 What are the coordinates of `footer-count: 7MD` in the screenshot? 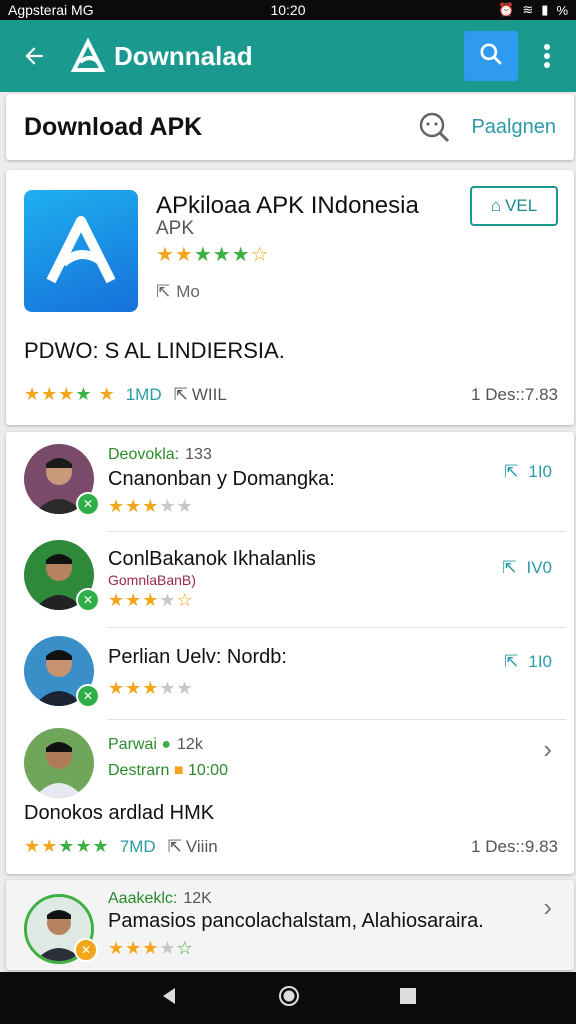 It's located at (137, 846).